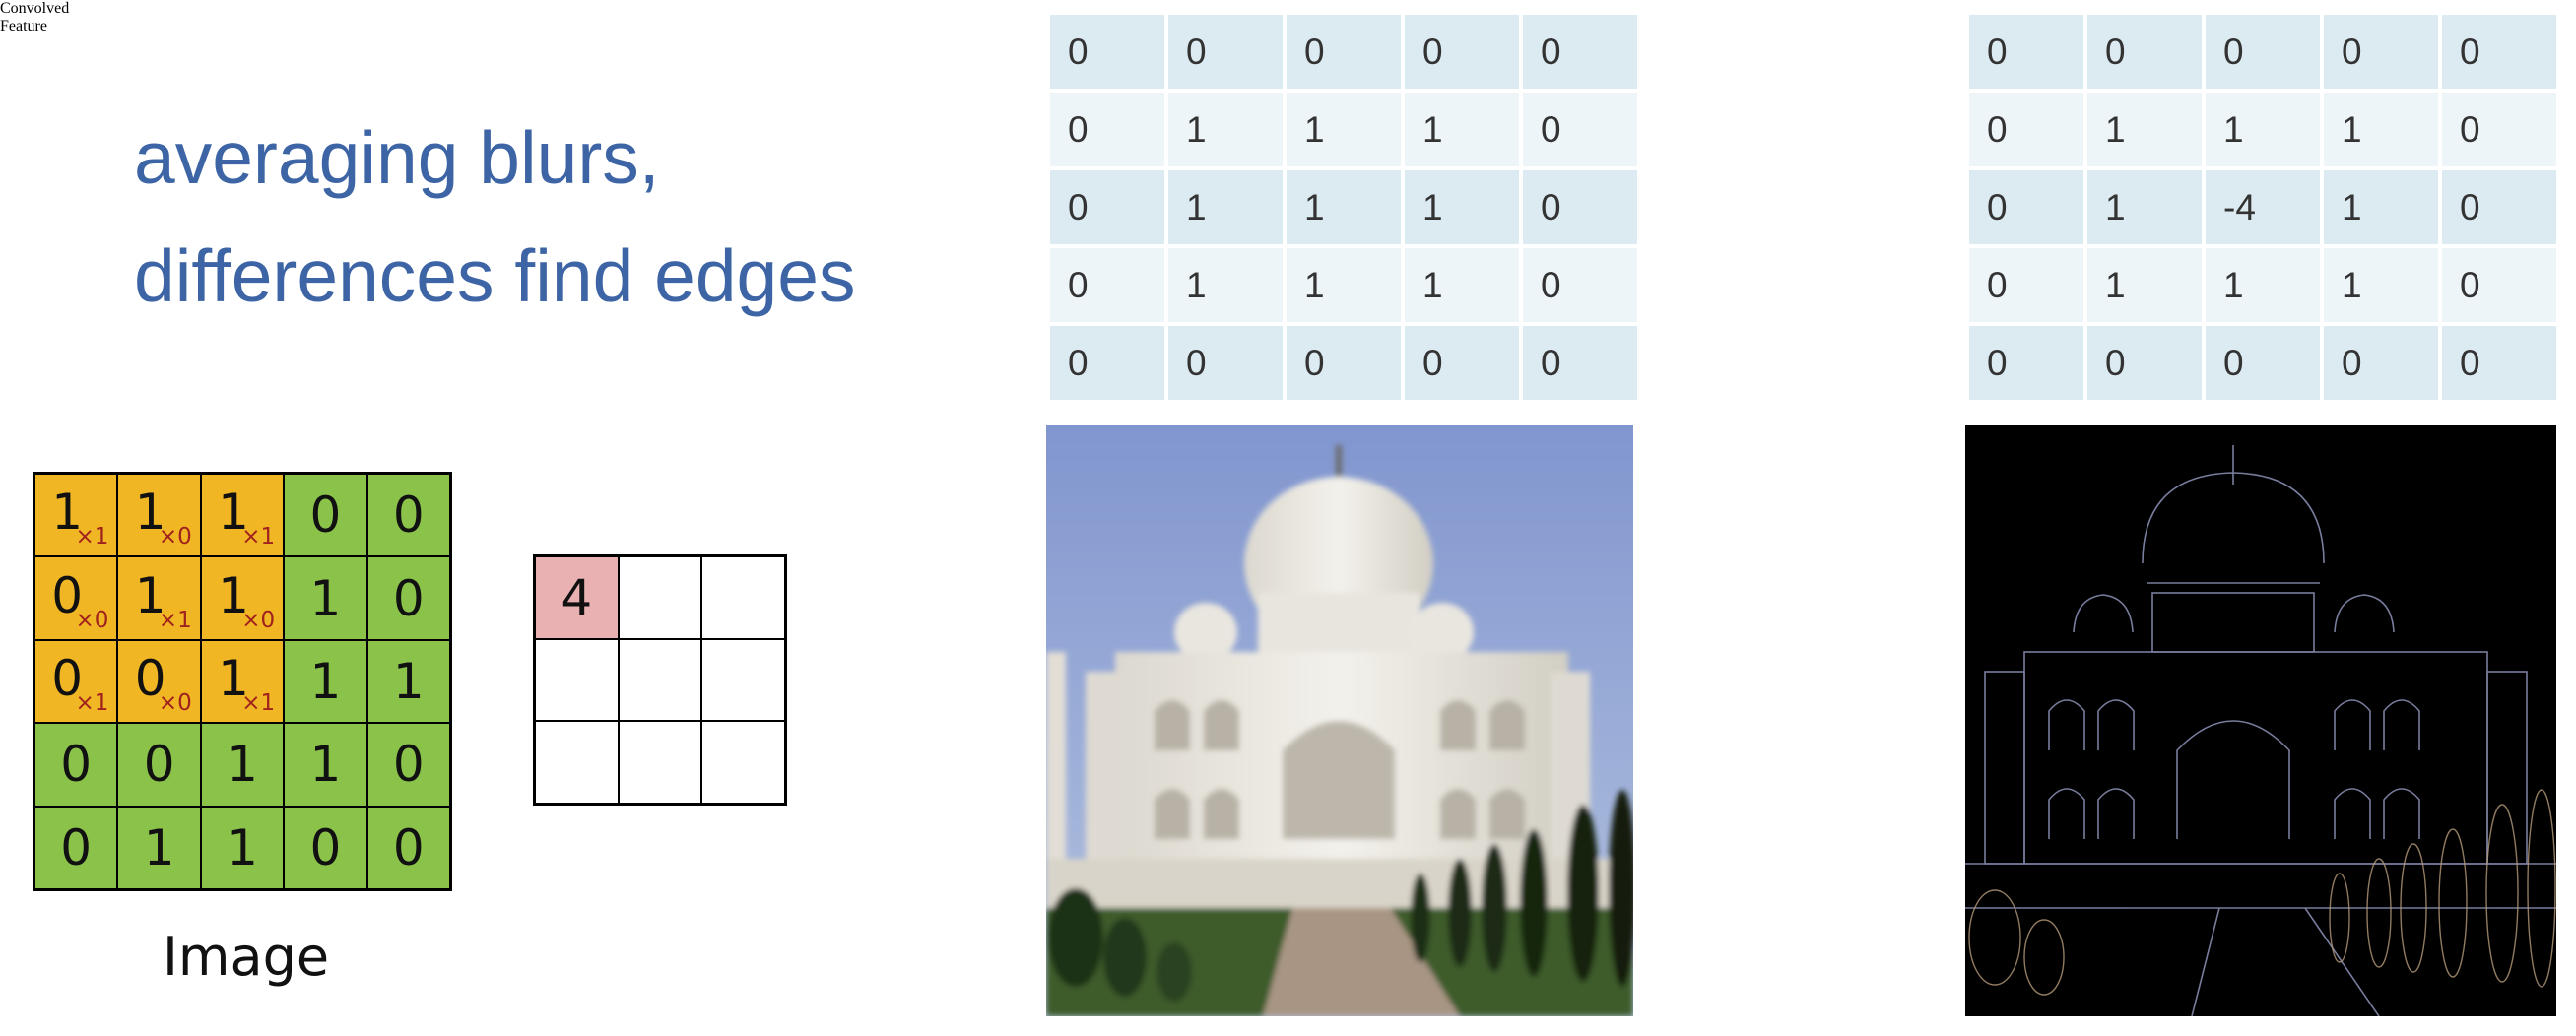  What do you see at coordinates (495, 275) in the screenshot?
I see `headline-line-2: differences find edges` at bounding box center [495, 275].